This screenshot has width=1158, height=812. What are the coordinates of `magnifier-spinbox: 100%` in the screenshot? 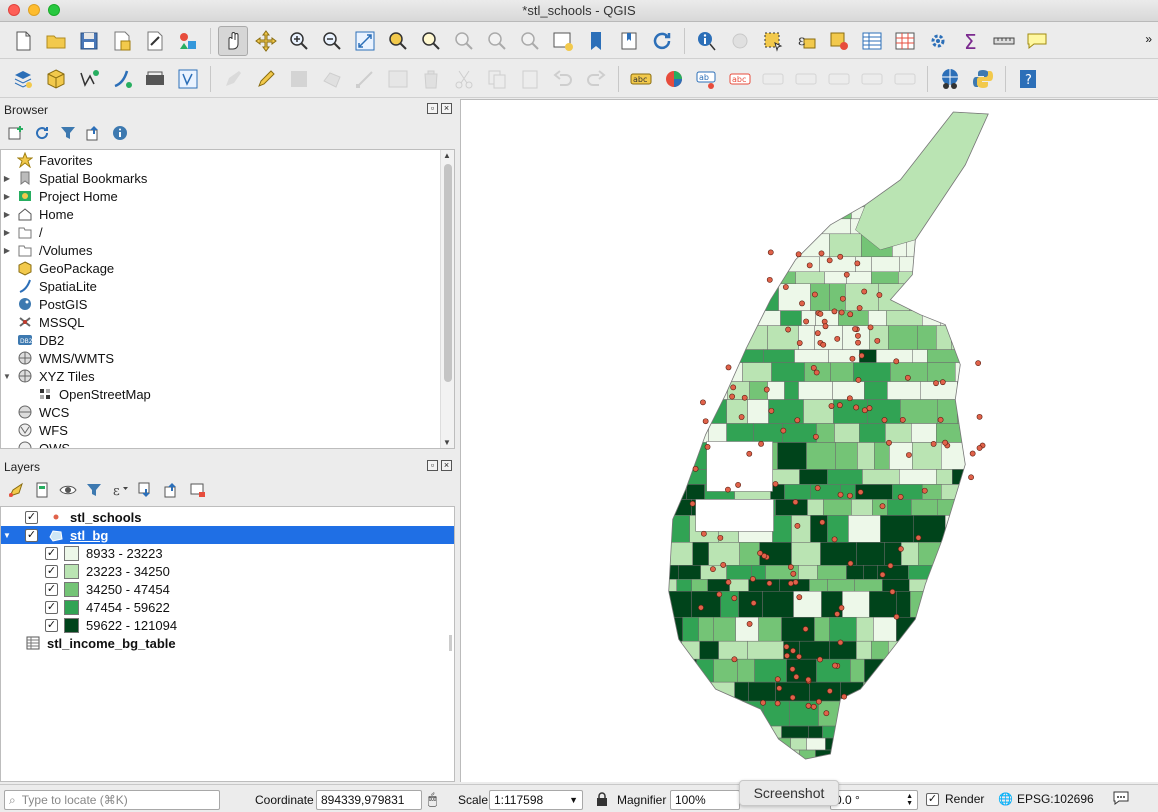 It's located at (705, 800).